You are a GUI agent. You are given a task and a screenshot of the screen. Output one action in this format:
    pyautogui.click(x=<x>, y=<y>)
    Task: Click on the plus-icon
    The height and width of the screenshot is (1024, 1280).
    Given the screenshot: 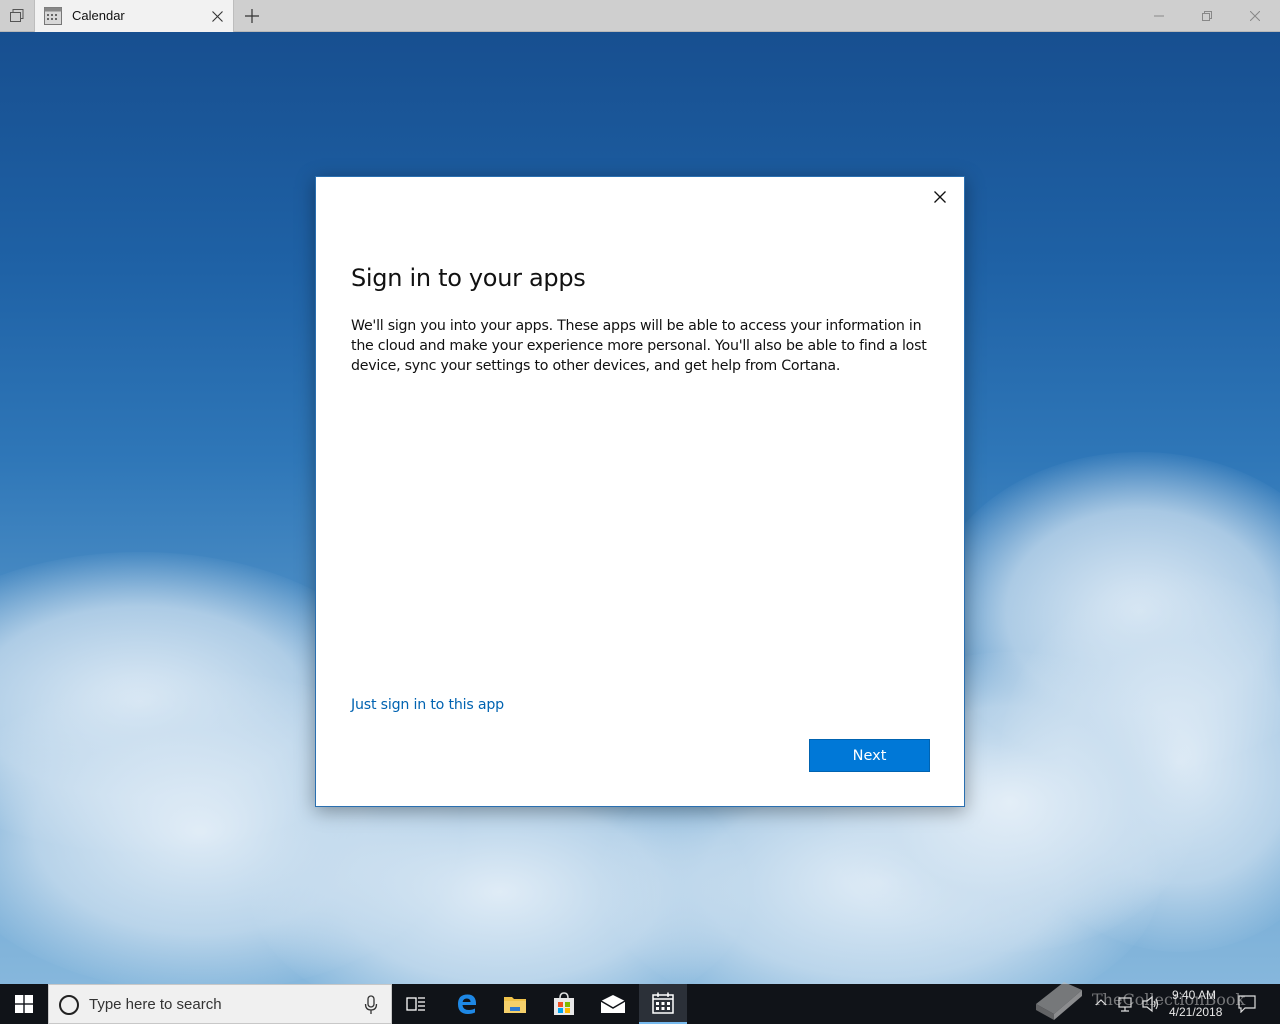 What is the action you would take?
    pyautogui.click(x=252, y=16)
    